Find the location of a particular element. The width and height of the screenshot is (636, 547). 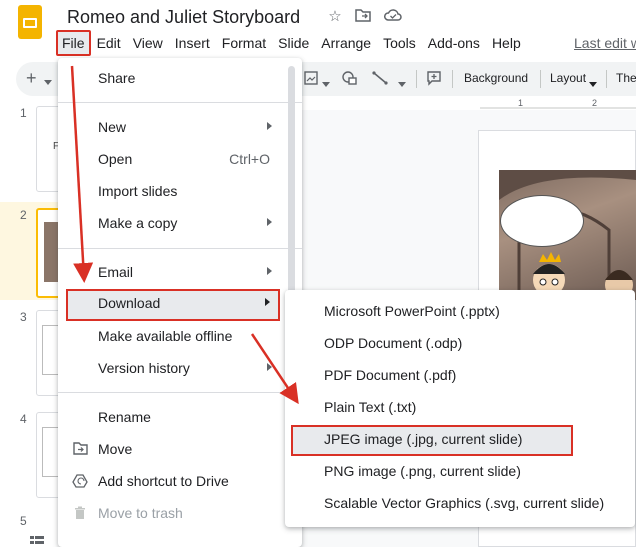

menu-item-import-slides: Import slides is located at coordinates (180, 192).